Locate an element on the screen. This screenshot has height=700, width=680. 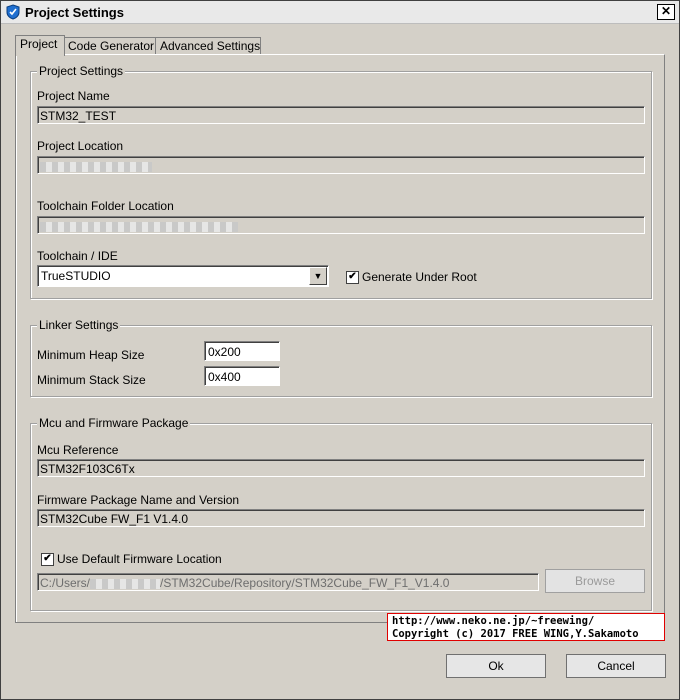
use-default-location-checkbox: ✔ is located at coordinates (47, 559).